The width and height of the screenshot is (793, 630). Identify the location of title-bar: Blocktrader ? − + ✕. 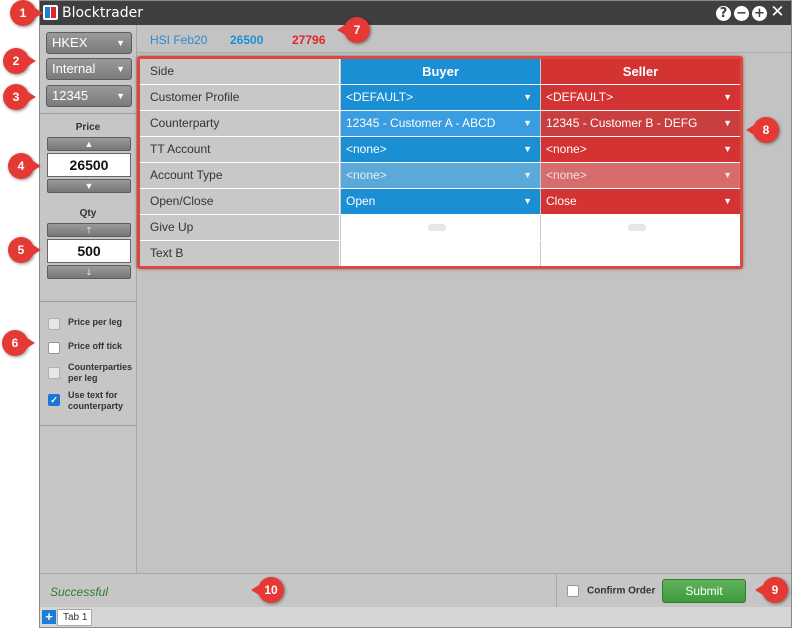
(415, 13).